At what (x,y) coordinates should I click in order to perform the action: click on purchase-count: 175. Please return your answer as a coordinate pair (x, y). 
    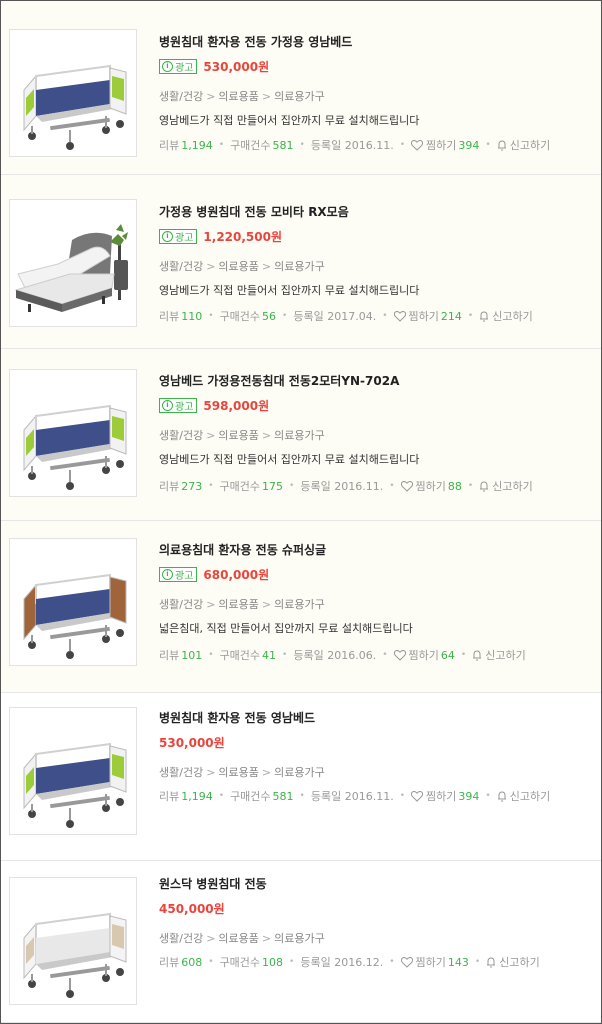
    Looking at the image, I should click on (273, 486).